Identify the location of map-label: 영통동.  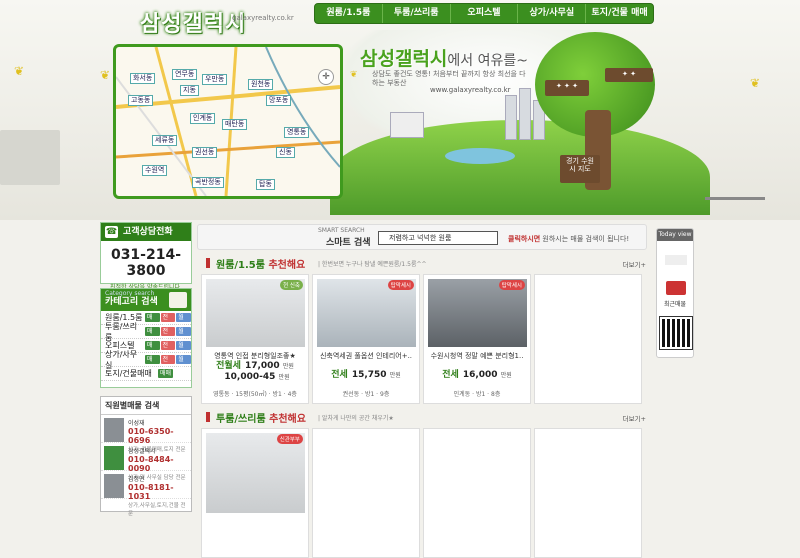
(297, 132).